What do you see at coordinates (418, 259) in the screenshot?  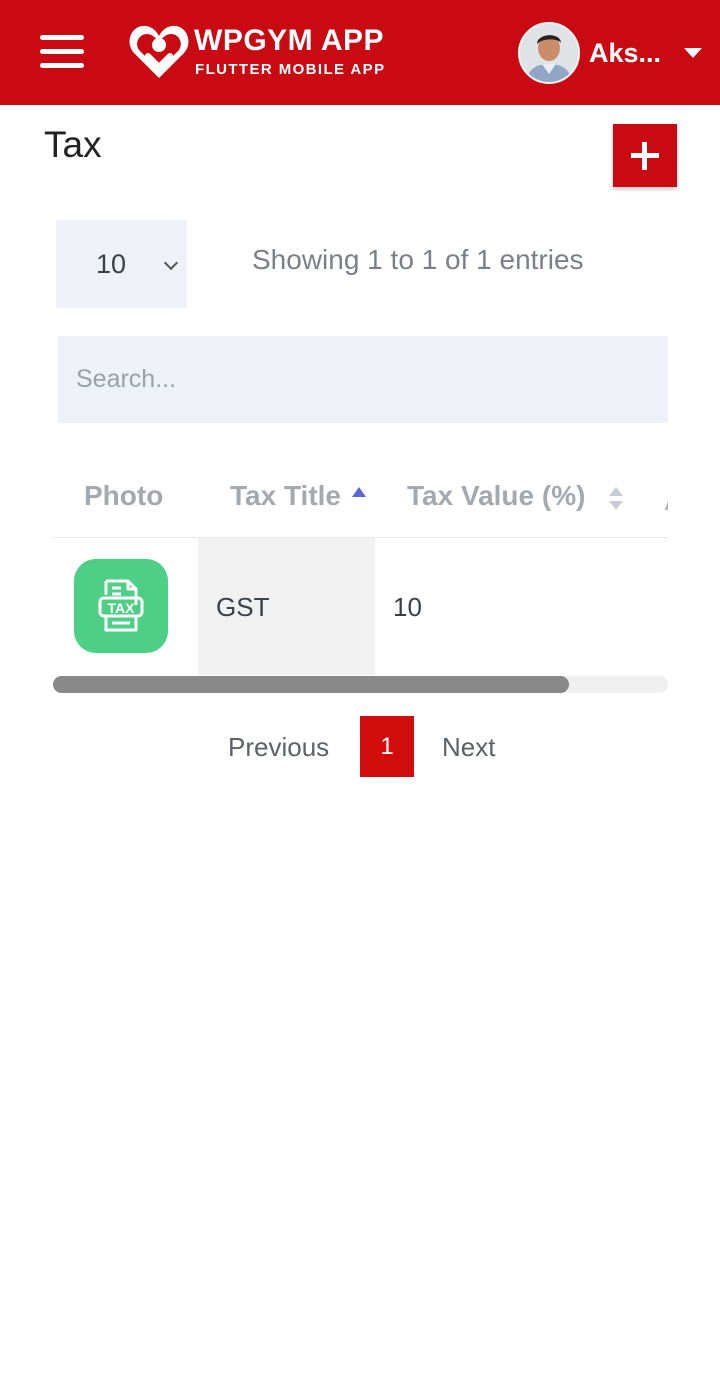 I see `entries-info: Showing 1 to 1 of 1 entries` at bounding box center [418, 259].